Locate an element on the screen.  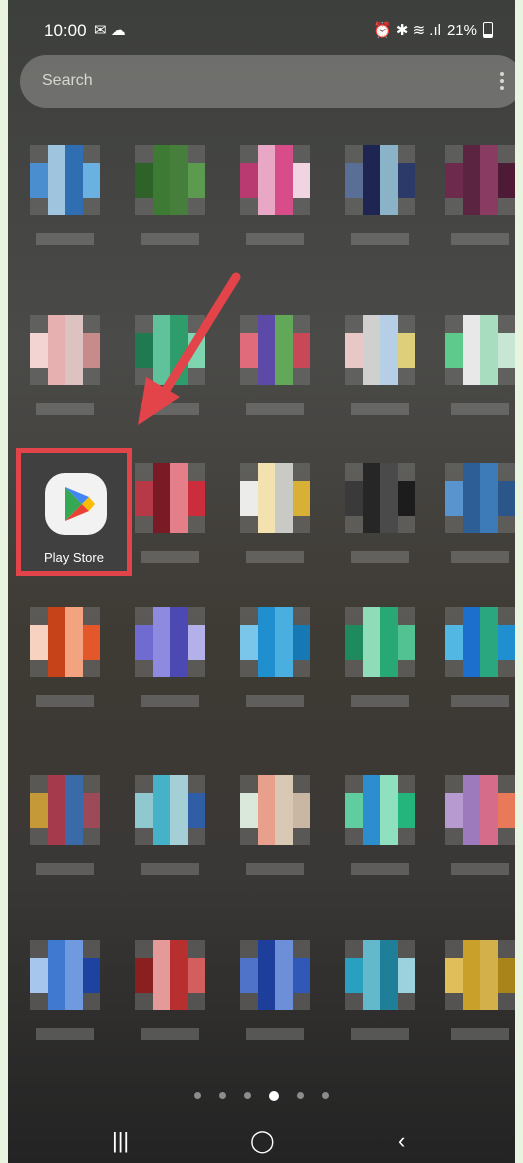
notification-icons: ✉ ☁ is located at coordinates (110, 30).